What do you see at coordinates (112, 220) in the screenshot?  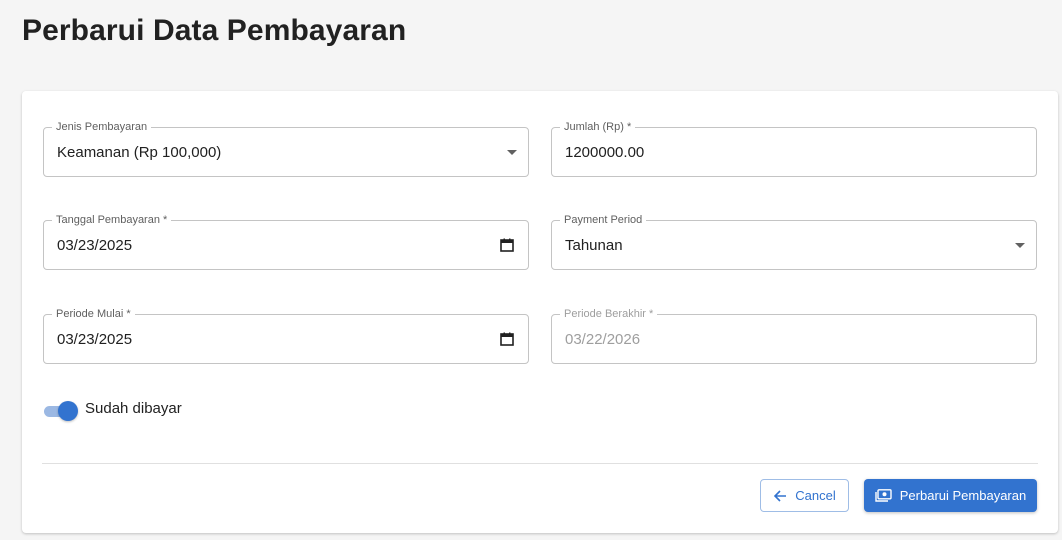 I see `payment-date-label: Tanggal Pembayaran *` at bounding box center [112, 220].